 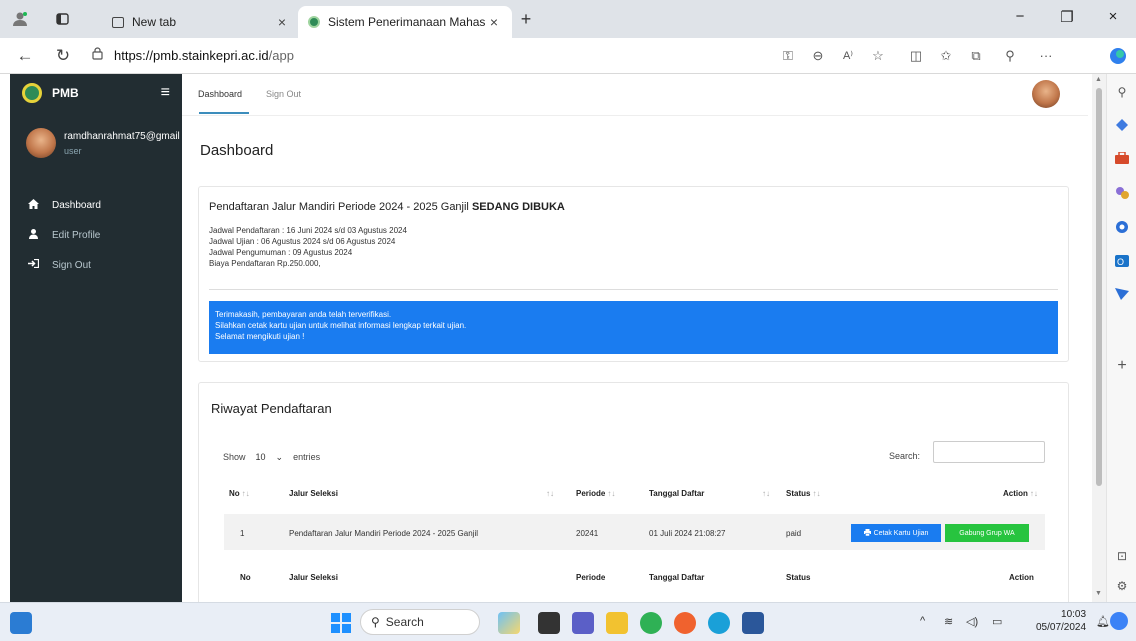 I want to click on chevron-up-icon: ^, so click(x=922, y=621).